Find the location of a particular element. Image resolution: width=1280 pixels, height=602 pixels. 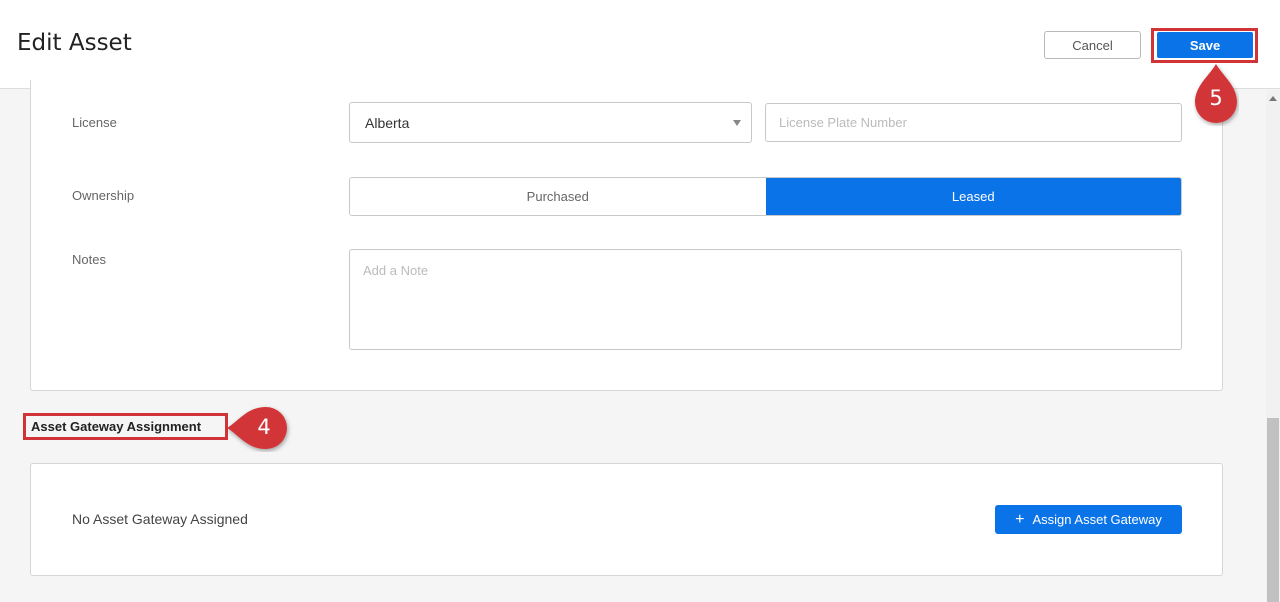

province-select: Alberta is located at coordinates (550, 122).